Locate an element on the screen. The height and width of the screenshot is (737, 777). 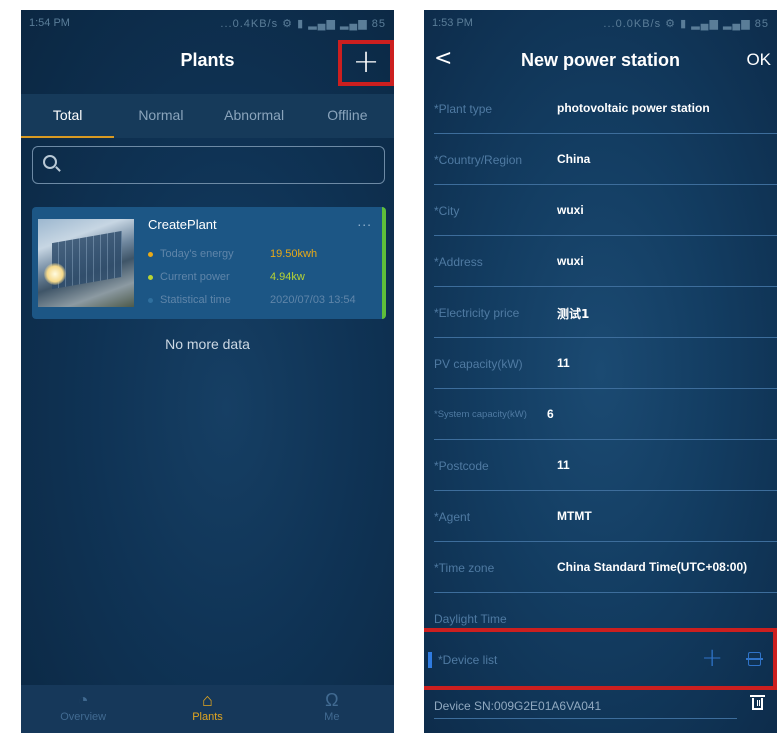
no-more-data-text: No more data is located at coordinates (207, 344).